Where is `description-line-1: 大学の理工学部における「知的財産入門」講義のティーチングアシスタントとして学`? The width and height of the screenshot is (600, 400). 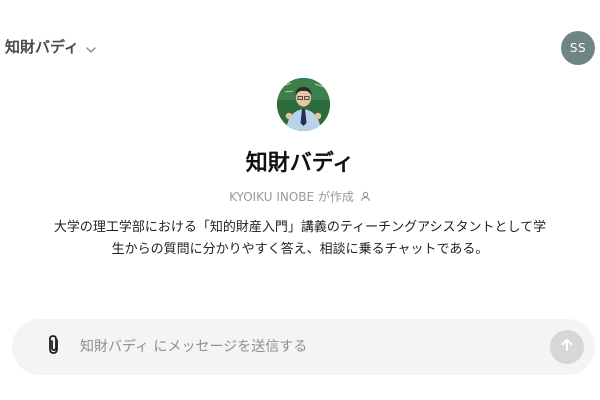
description-line-1: 大学の理工学部における「知的財産入門」講義のティーチングアシスタントとして学 is located at coordinates (300, 227).